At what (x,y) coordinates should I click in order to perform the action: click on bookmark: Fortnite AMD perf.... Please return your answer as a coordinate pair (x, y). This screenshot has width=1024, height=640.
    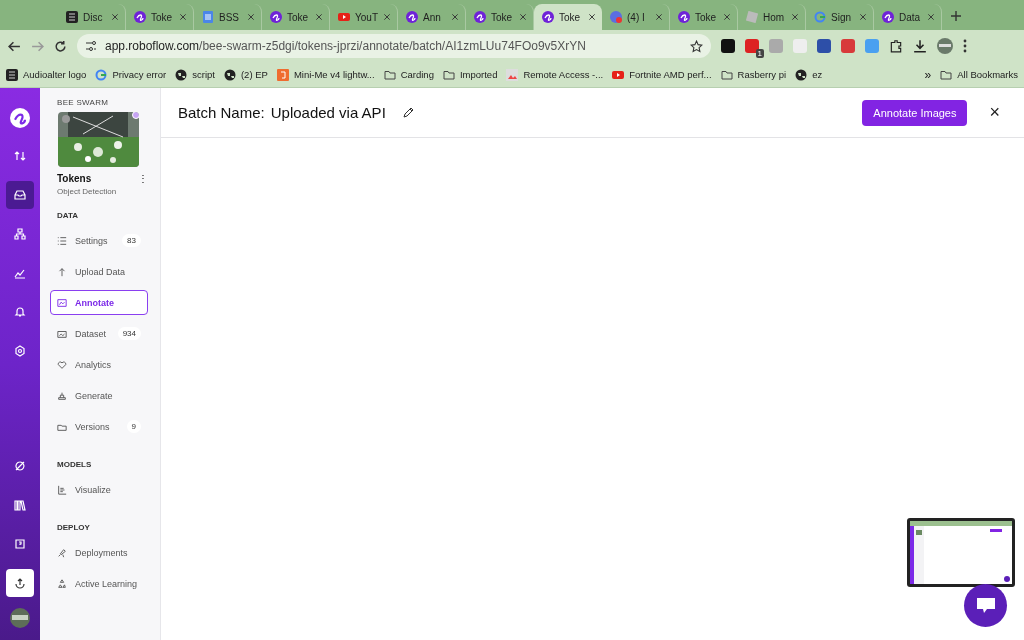
    Looking at the image, I should click on (662, 74).